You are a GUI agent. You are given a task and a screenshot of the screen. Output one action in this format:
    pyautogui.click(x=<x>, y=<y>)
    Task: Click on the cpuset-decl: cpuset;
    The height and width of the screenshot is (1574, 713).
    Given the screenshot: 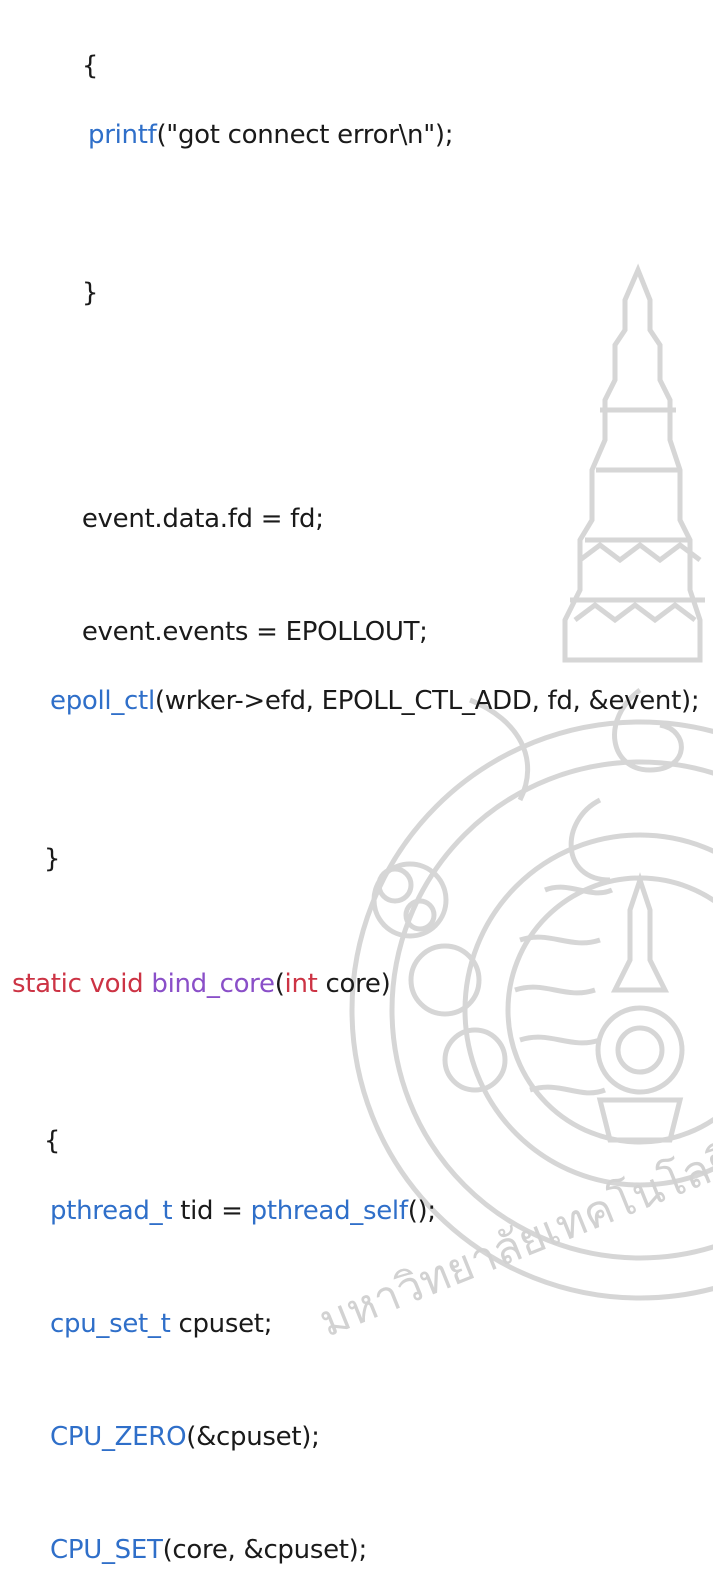 What is the action you would take?
    pyautogui.click(x=221, y=1324)
    